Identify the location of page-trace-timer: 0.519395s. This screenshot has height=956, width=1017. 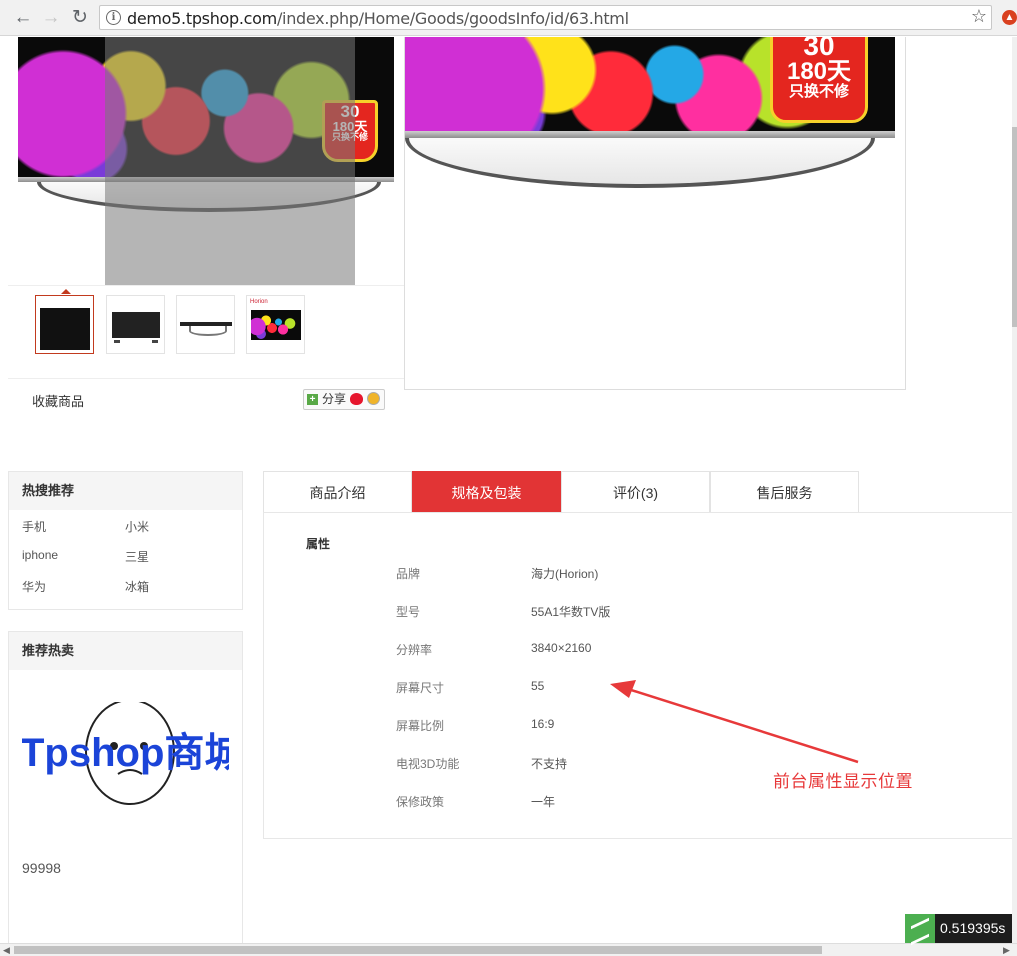
(958, 928).